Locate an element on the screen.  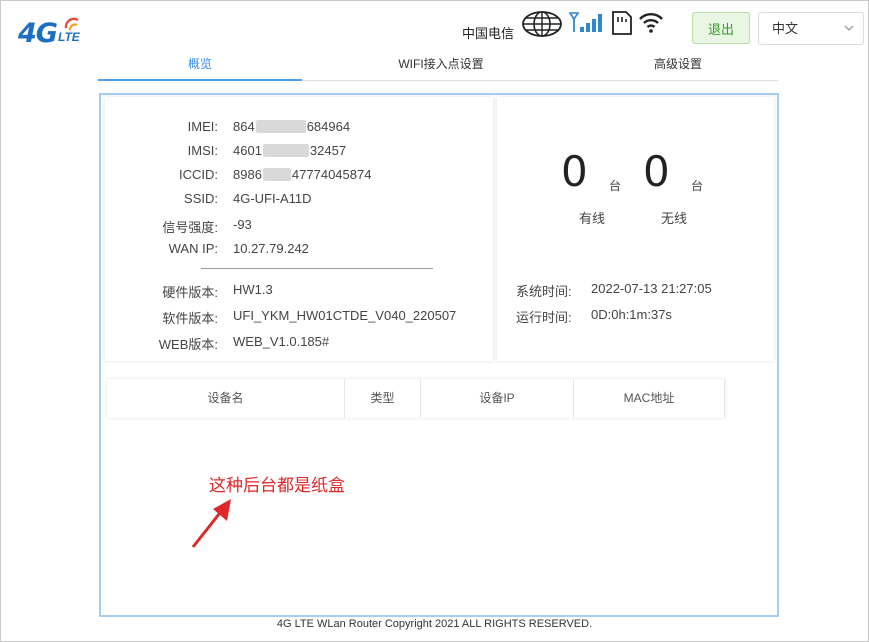
iccid-label: ICCID: is located at coordinates (198, 174).